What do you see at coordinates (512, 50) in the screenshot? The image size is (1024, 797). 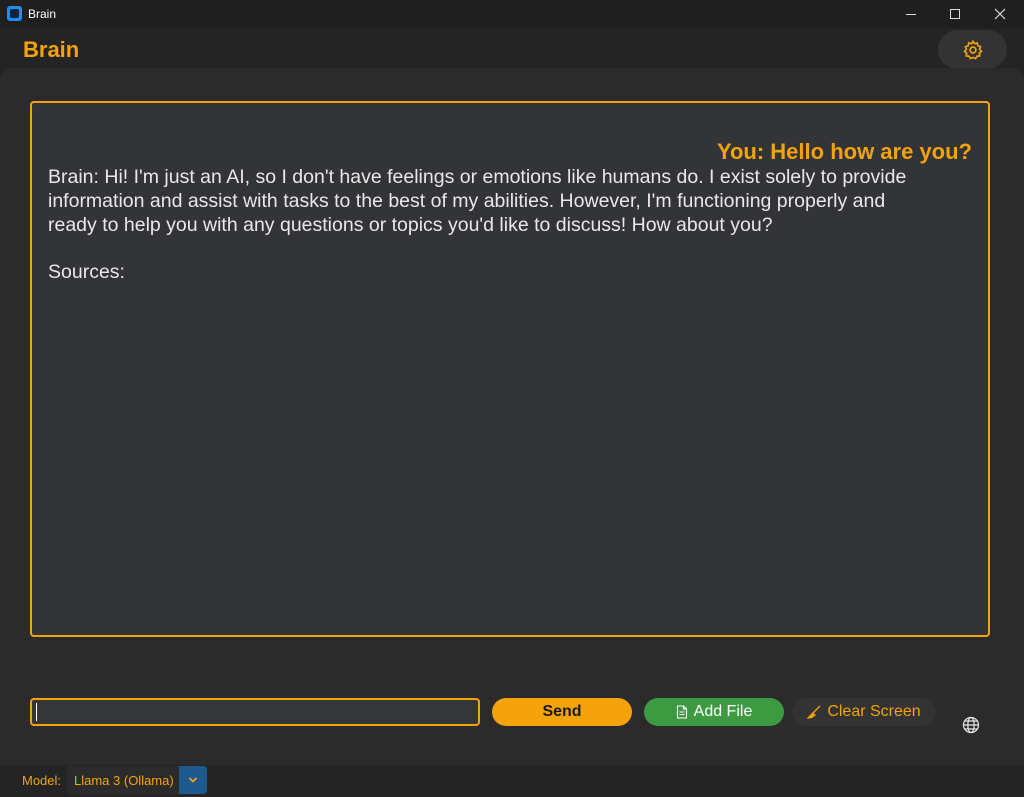 I see `app-header: Brain` at bounding box center [512, 50].